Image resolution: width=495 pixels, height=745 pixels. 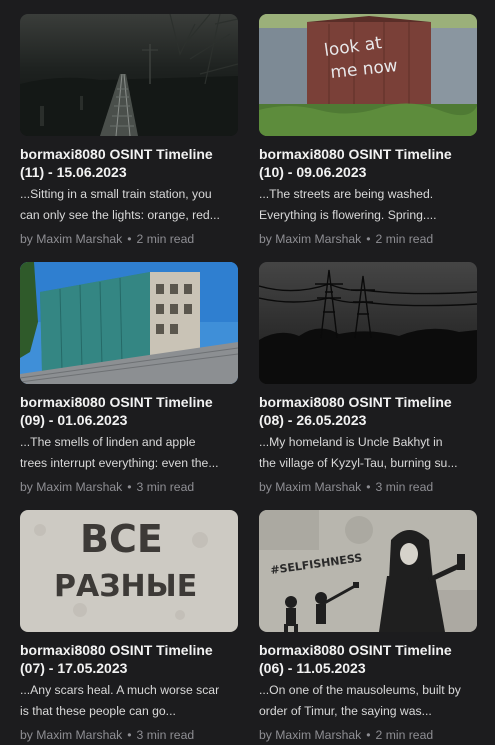 I want to click on excerpt-line: ...The smells of linden and apple, so click(x=108, y=442).